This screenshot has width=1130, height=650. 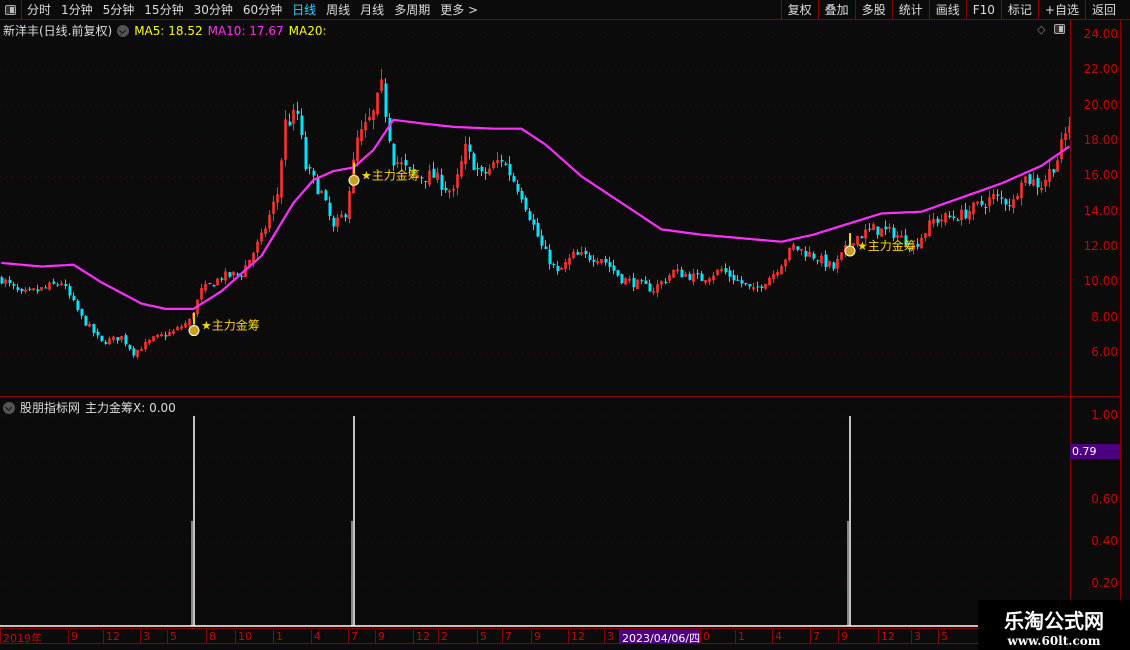 I want to click on time-tick: 1, so click(x=278, y=637).